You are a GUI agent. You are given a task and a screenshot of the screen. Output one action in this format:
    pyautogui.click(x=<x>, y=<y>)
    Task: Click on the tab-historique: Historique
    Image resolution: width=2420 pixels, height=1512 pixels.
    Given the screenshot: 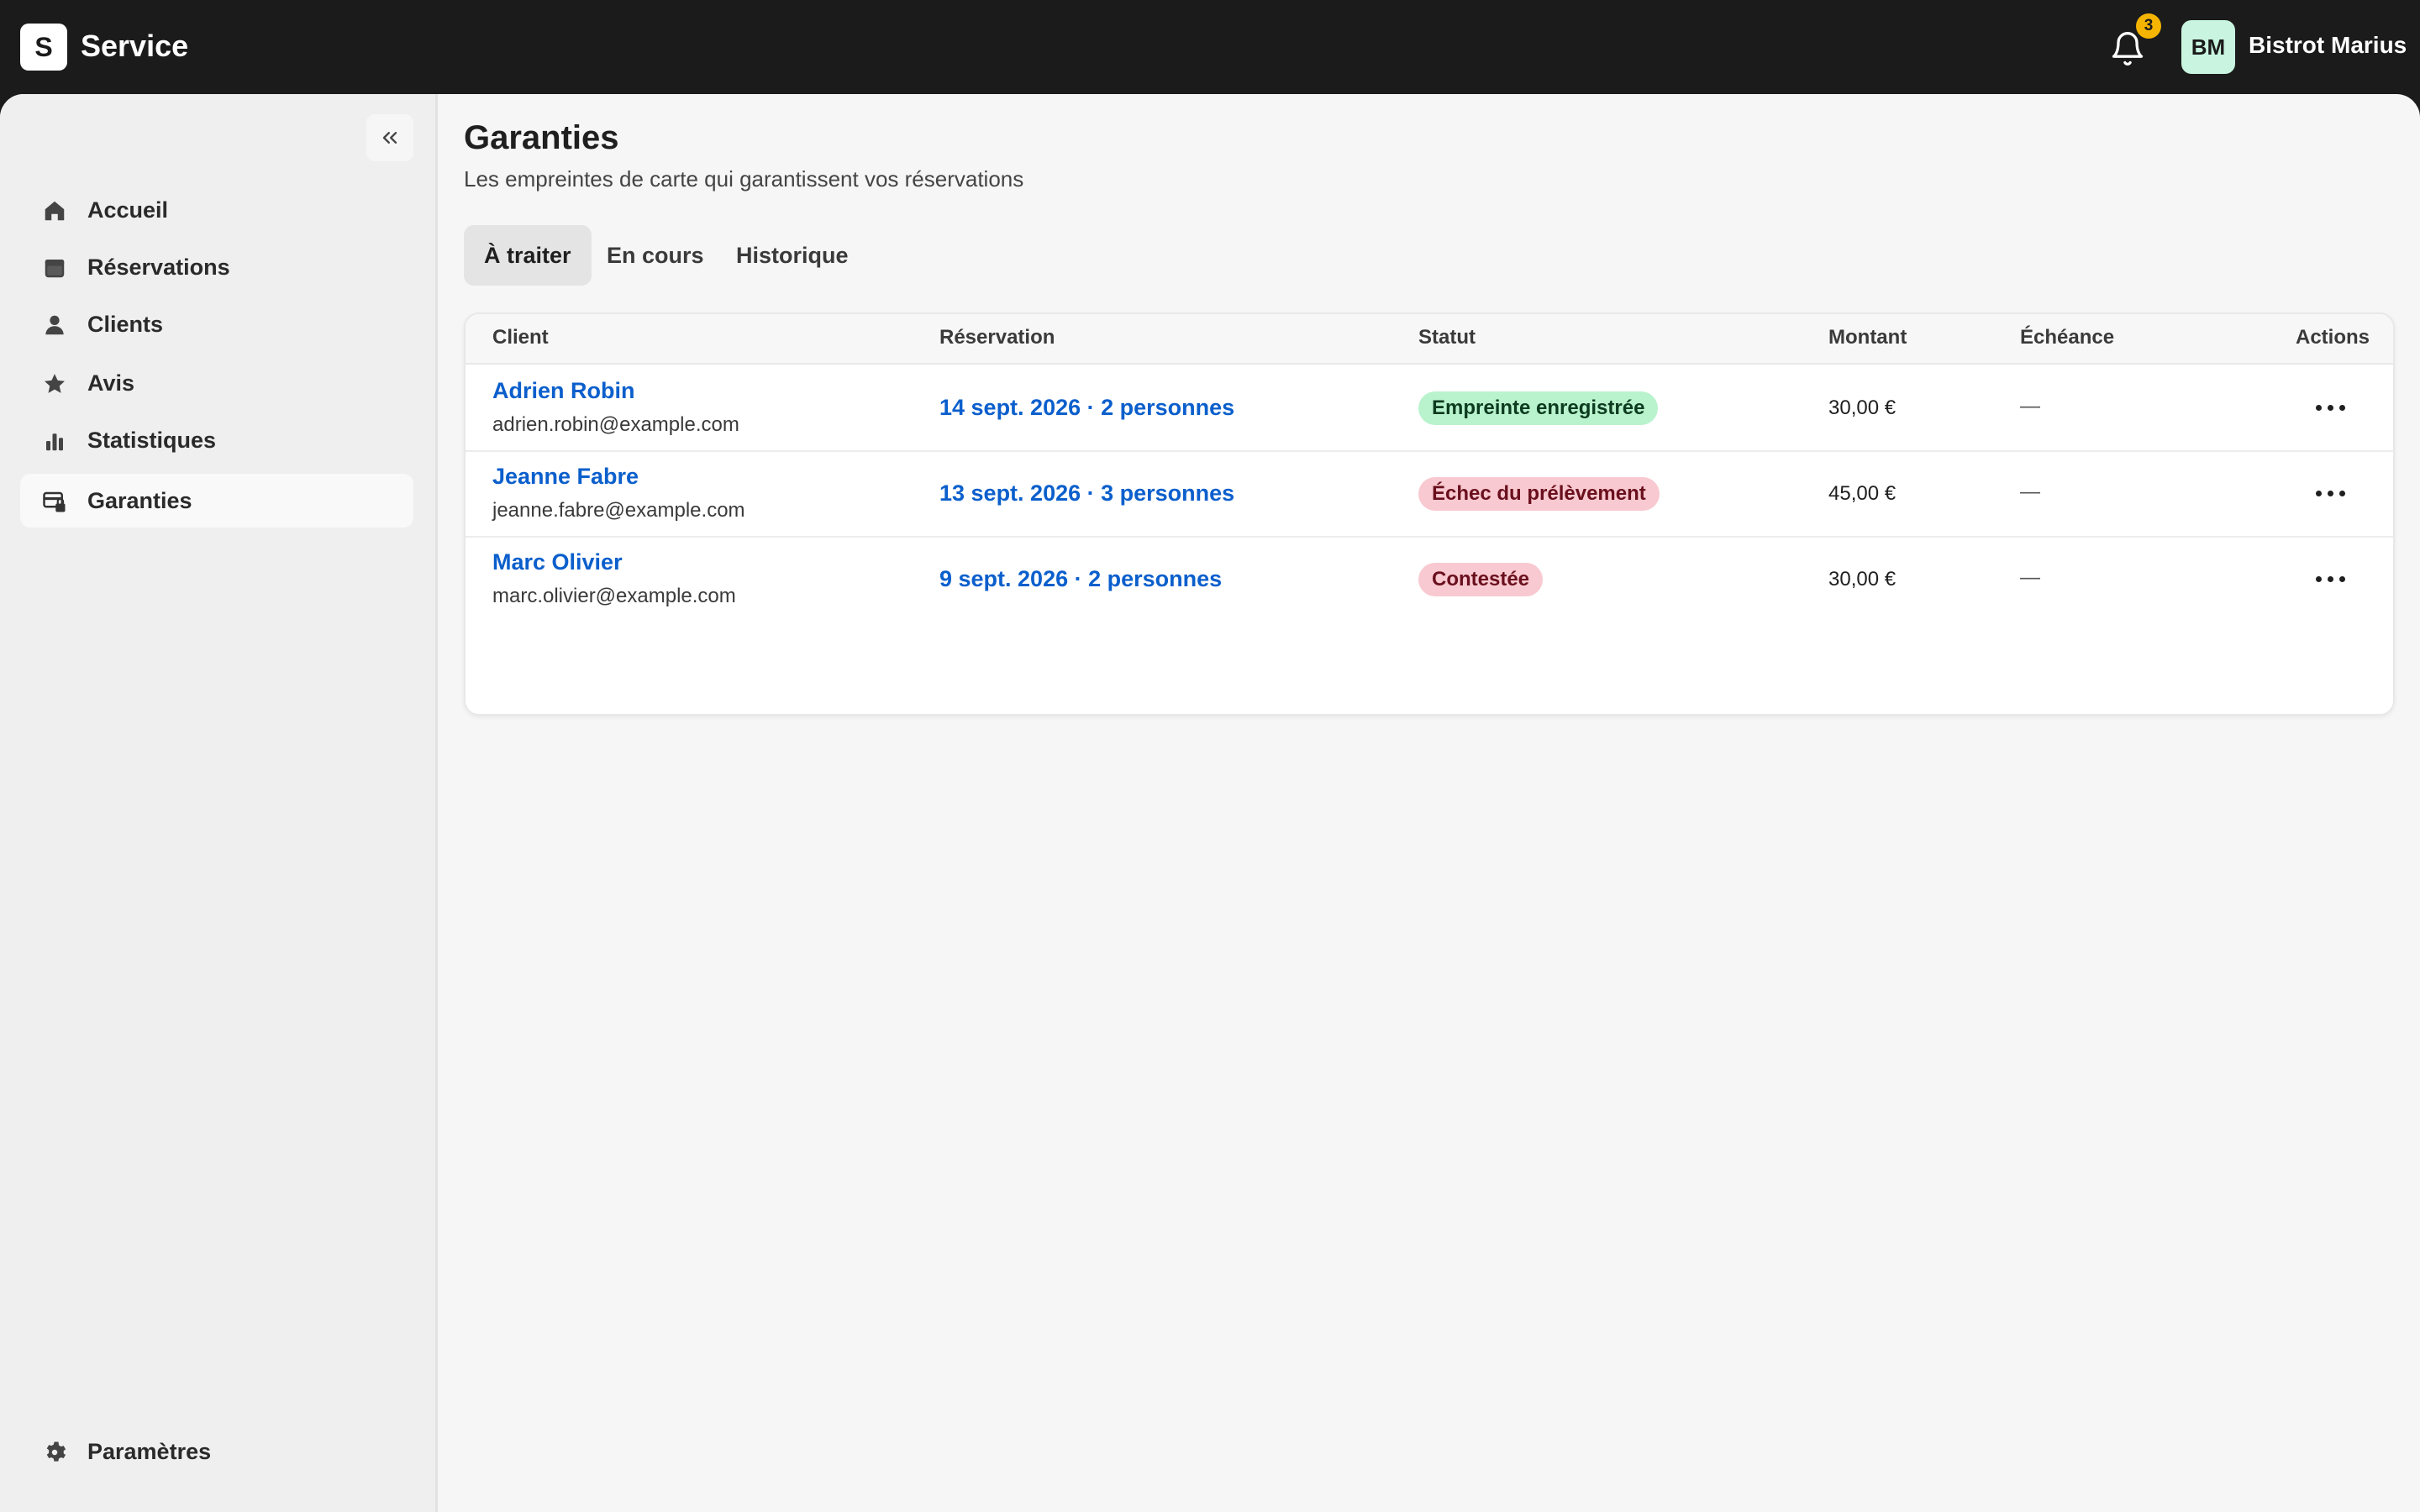 What is the action you would take?
    pyautogui.click(x=793, y=255)
    